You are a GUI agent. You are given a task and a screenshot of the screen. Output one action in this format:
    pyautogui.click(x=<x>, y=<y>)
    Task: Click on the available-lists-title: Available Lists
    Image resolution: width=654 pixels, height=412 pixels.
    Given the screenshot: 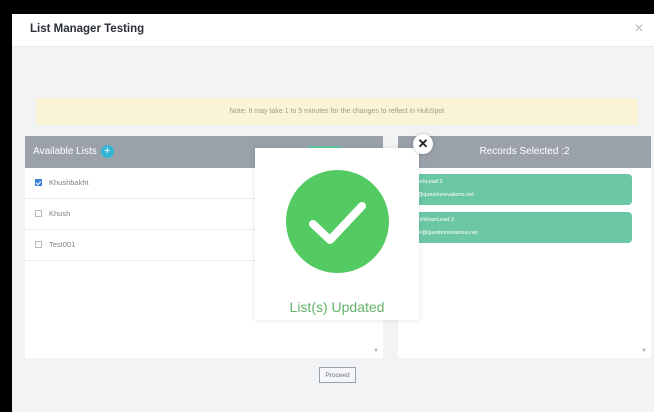 What is the action you would take?
    pyautogui.click(x=65, y=151)
    